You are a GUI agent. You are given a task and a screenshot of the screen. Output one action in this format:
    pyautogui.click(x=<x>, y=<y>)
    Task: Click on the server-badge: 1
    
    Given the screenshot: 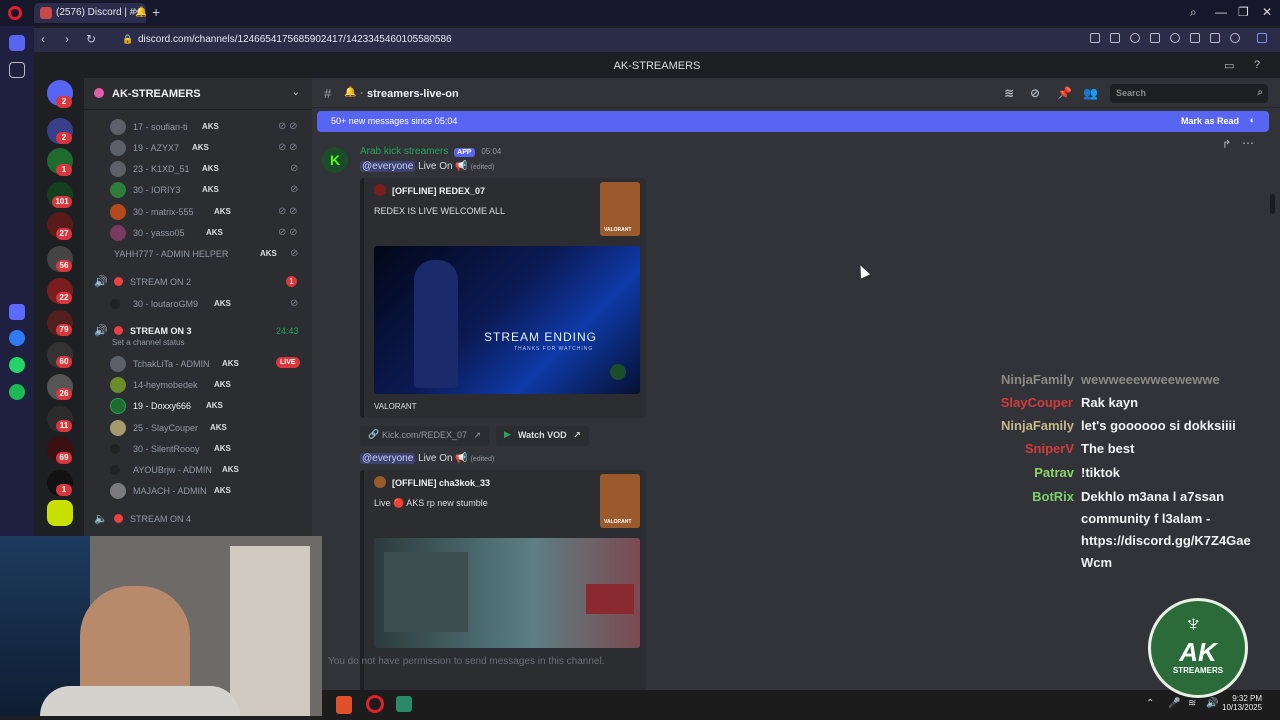 What is the action you would take?
    pyautogui.click(x=64, y=490)
    